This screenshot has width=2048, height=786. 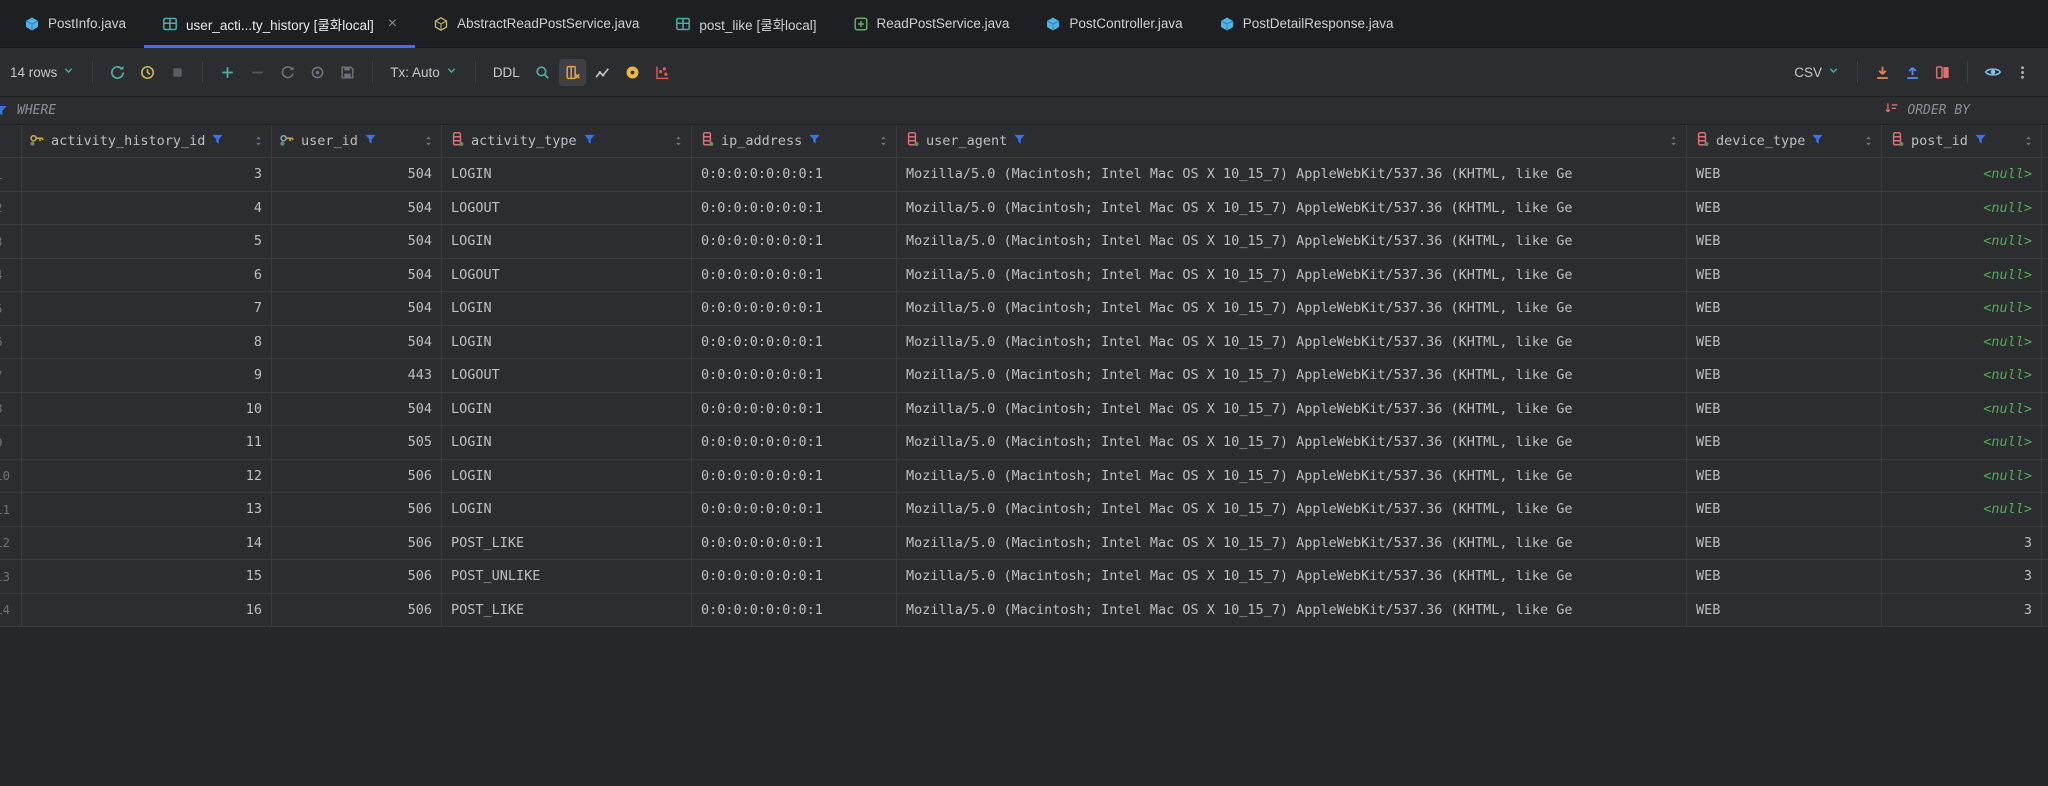 I want to click on row-number: 14, so click(x=11, y=610).